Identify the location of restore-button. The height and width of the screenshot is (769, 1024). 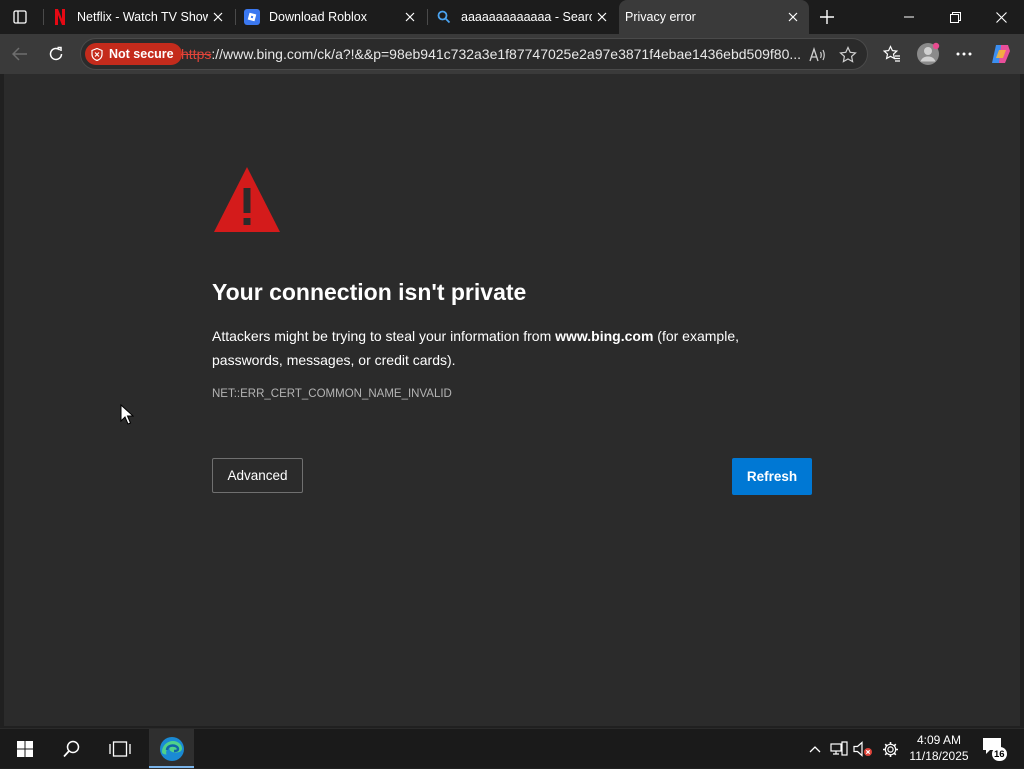
(955, 17).